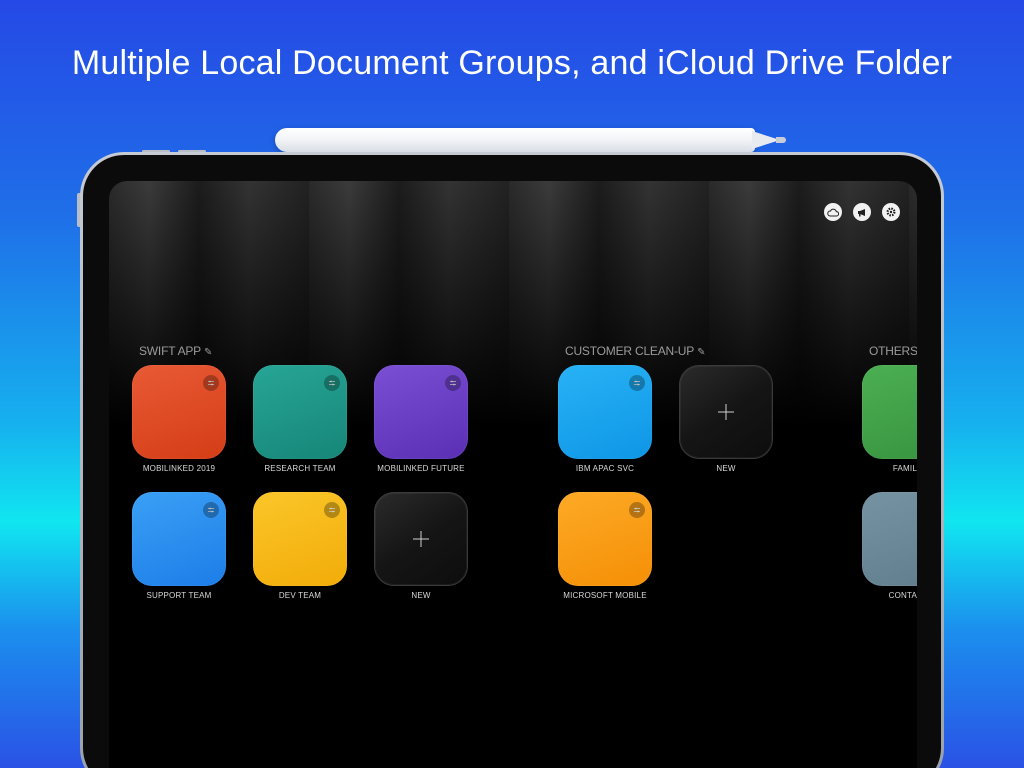 This screenshot has width=1024, height=768. What do you see at coordinates (179, 412) in the screenshot?
I see `group-tile-mobilinked-2019` at bounding box center [179, 412].